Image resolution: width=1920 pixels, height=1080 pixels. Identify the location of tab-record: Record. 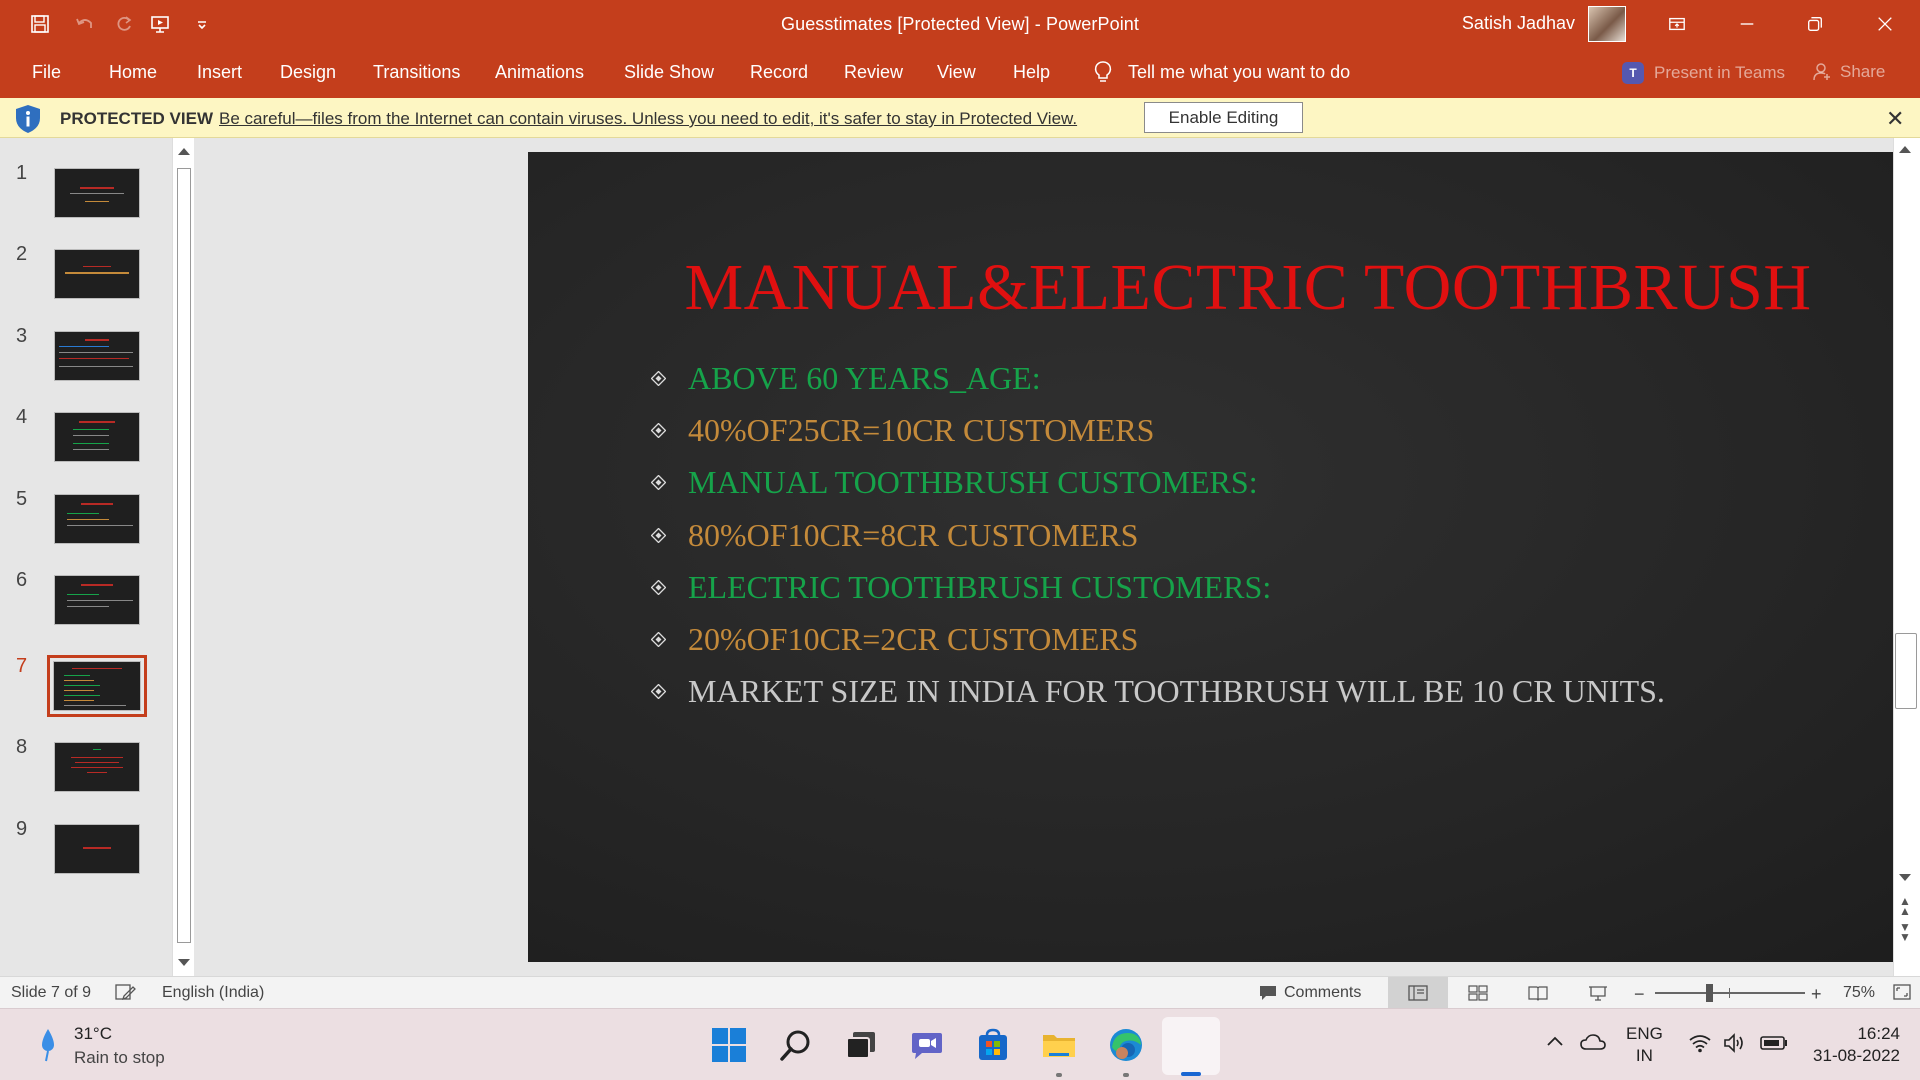
(779, 72).